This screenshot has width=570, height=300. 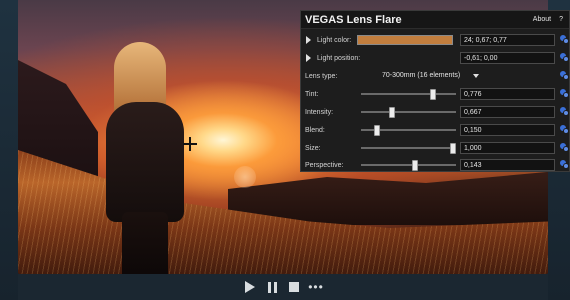 I want to click on light-color-row: Light color: 24; 0,67; 0,77, so click(x=435, y=40).